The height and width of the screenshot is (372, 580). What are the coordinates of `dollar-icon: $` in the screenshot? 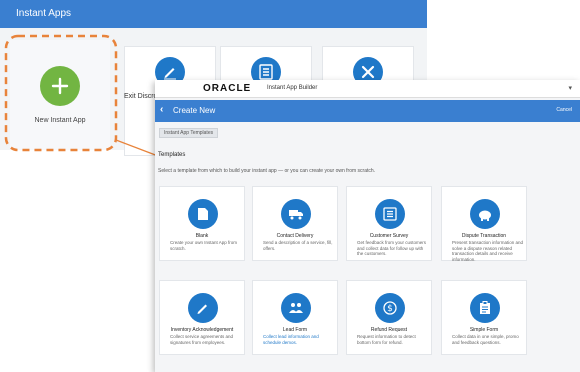 It's located at (390, 308).